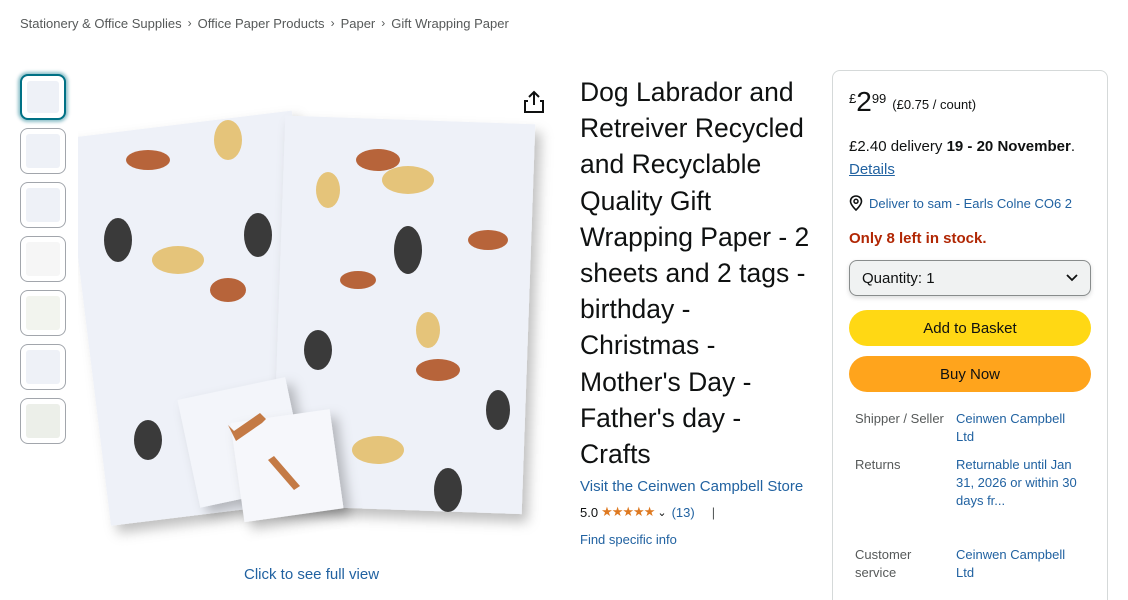 This screenshot has width=1128, height=600. I want to click on star-rating-icon: ★★★★★, so click(628, 512).